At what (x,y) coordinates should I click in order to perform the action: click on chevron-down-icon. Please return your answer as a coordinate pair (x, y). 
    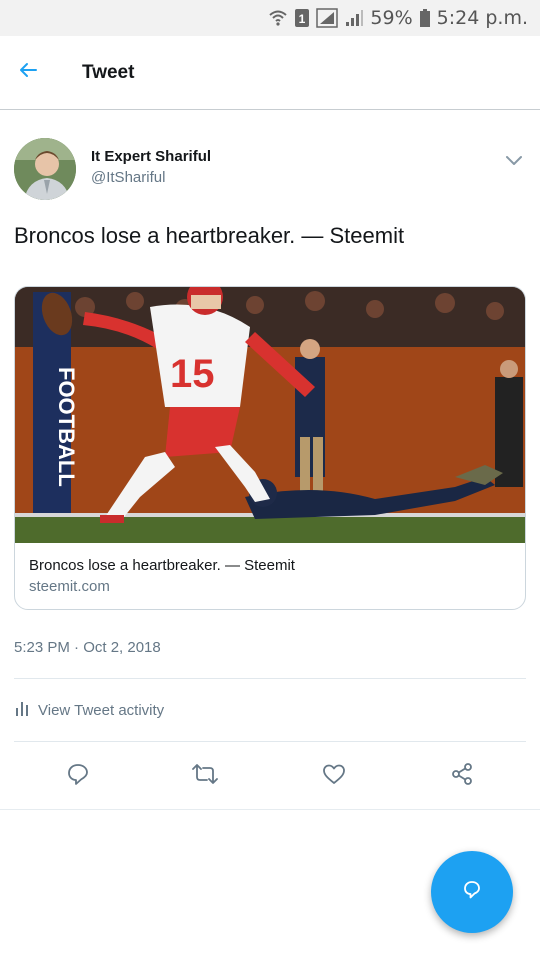
    Looking at the image, I should click on (514, 160).